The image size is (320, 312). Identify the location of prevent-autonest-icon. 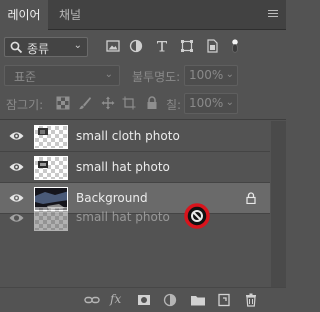
(129, 103).